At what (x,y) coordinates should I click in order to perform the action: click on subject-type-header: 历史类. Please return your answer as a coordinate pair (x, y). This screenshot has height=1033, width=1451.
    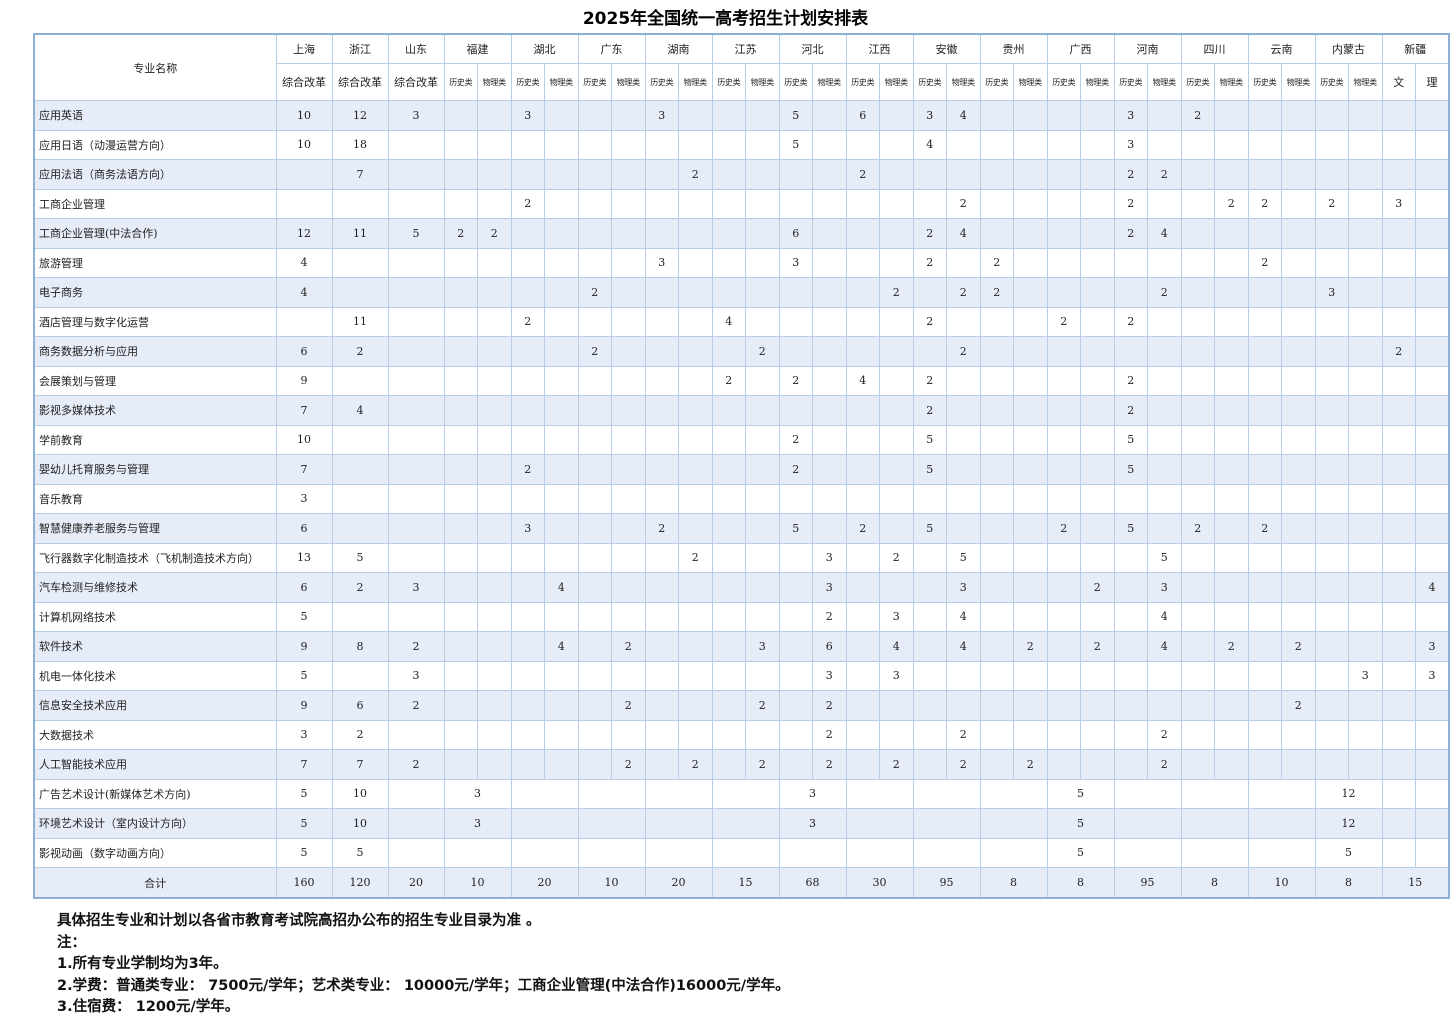
    Looking at the image, I should click on (594, 82).